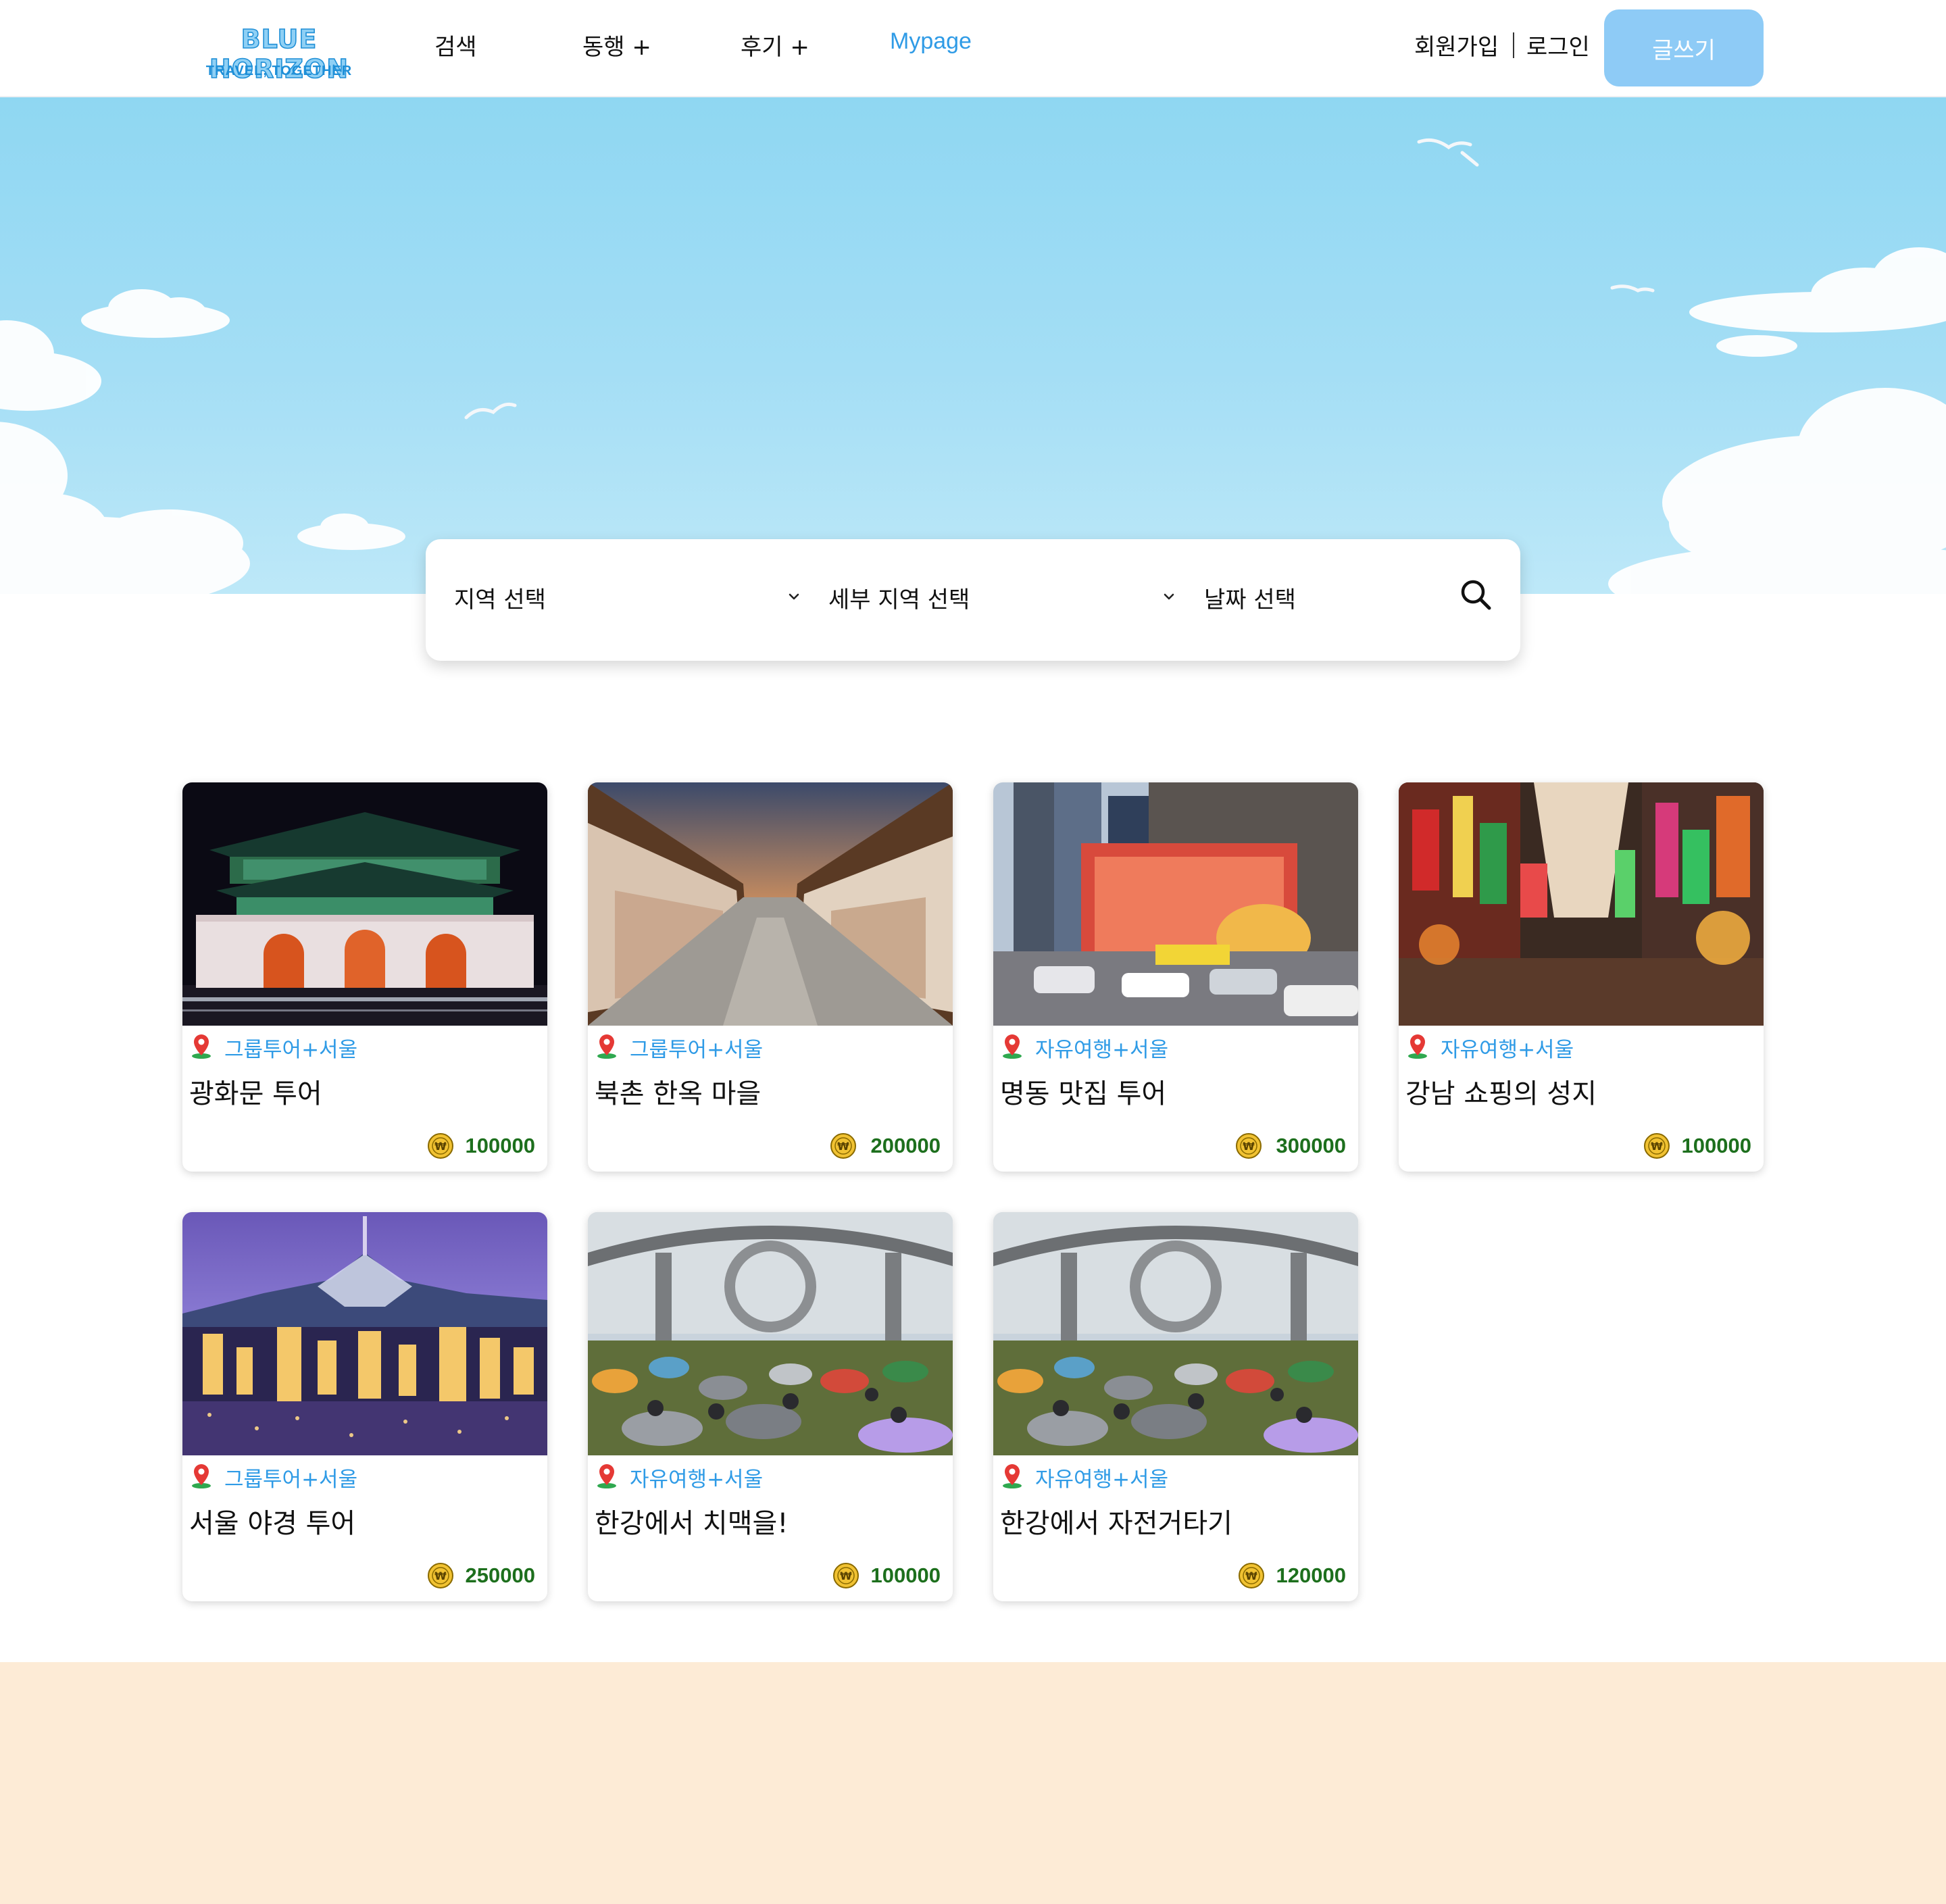 The width and height of the screenshot is (1946, 1904). I want to click on date-select: 날짜 선택, so click(1250, 597).